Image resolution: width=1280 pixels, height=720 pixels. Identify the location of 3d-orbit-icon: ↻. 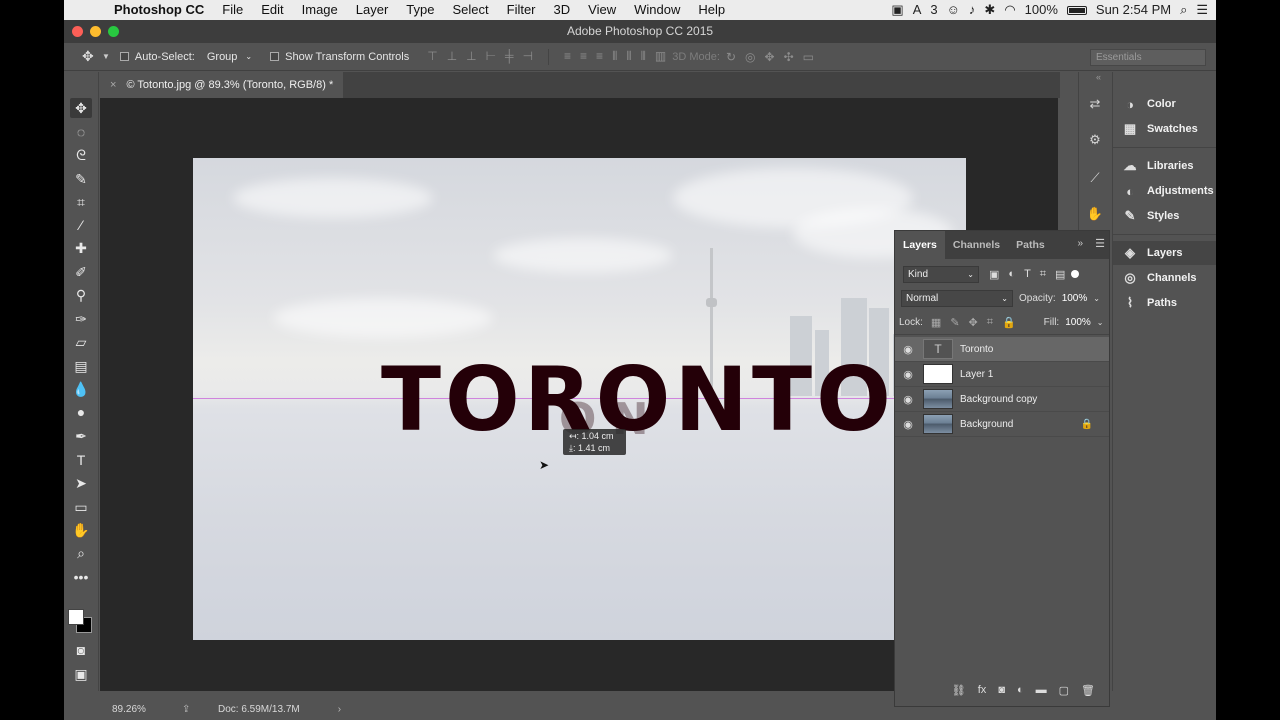
(731, 57).